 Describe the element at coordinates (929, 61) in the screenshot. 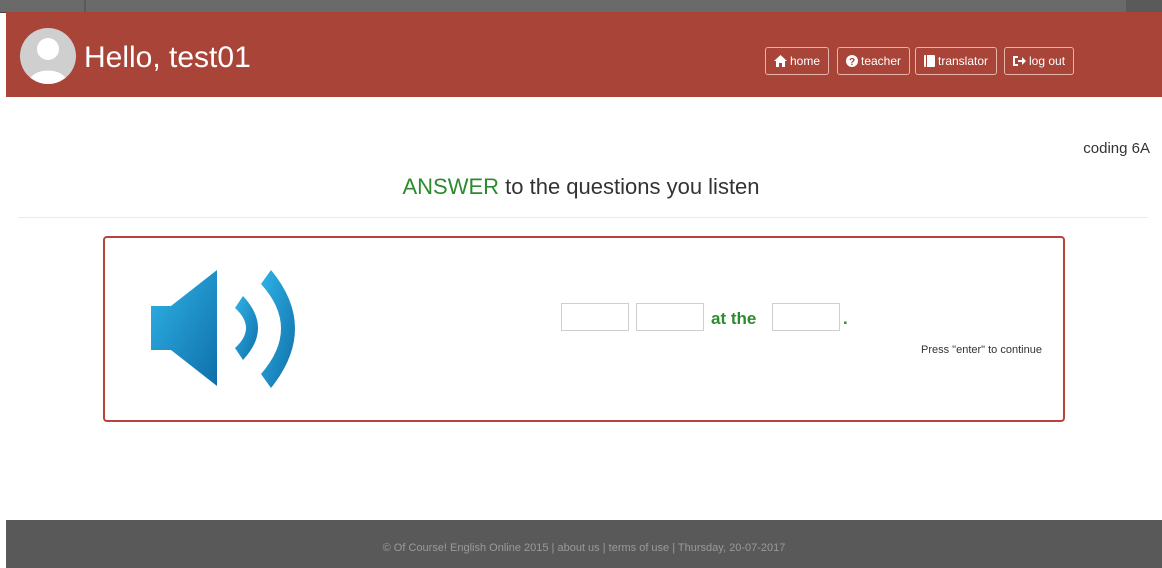

I see `book-icon` at that location.